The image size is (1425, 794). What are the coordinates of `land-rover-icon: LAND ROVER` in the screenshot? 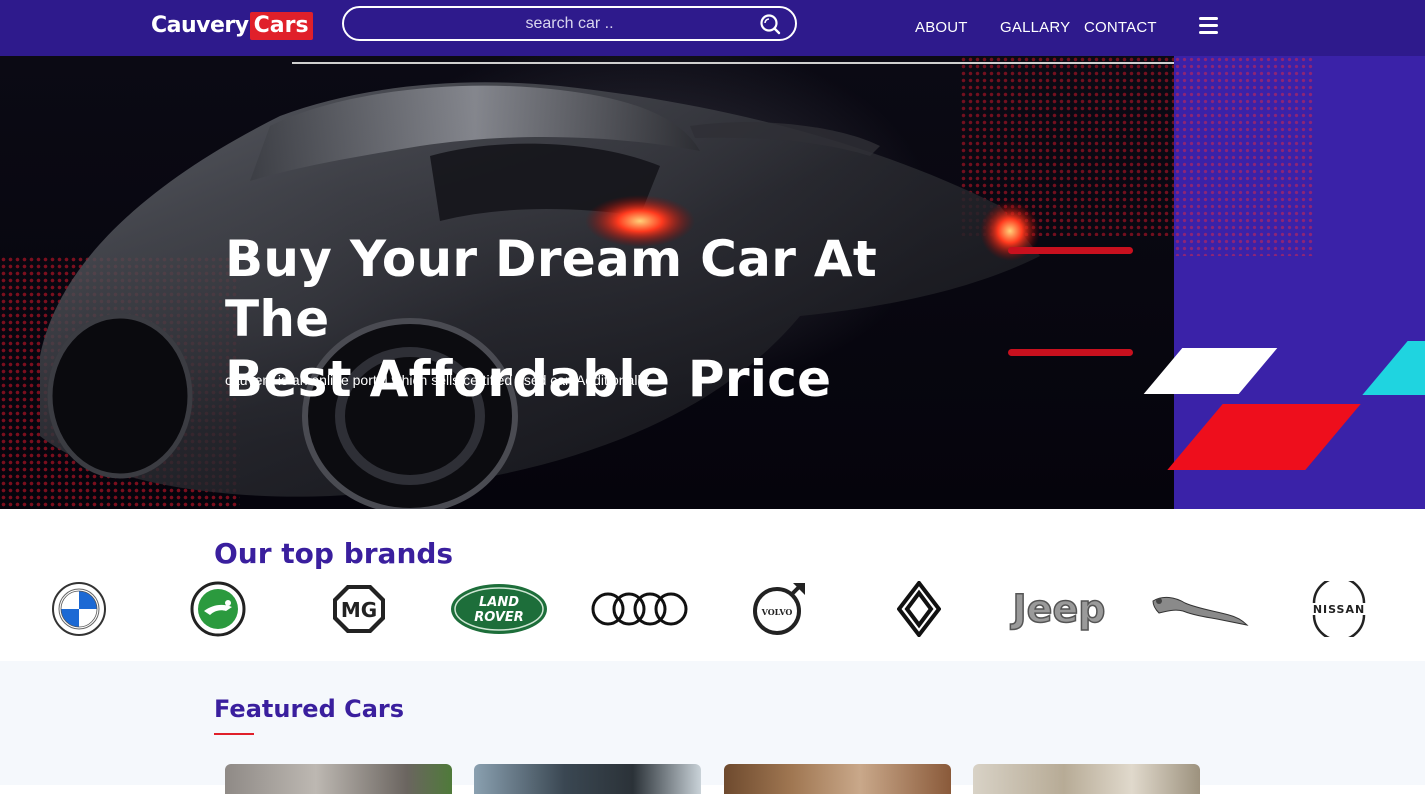 It's located at (499, 609).